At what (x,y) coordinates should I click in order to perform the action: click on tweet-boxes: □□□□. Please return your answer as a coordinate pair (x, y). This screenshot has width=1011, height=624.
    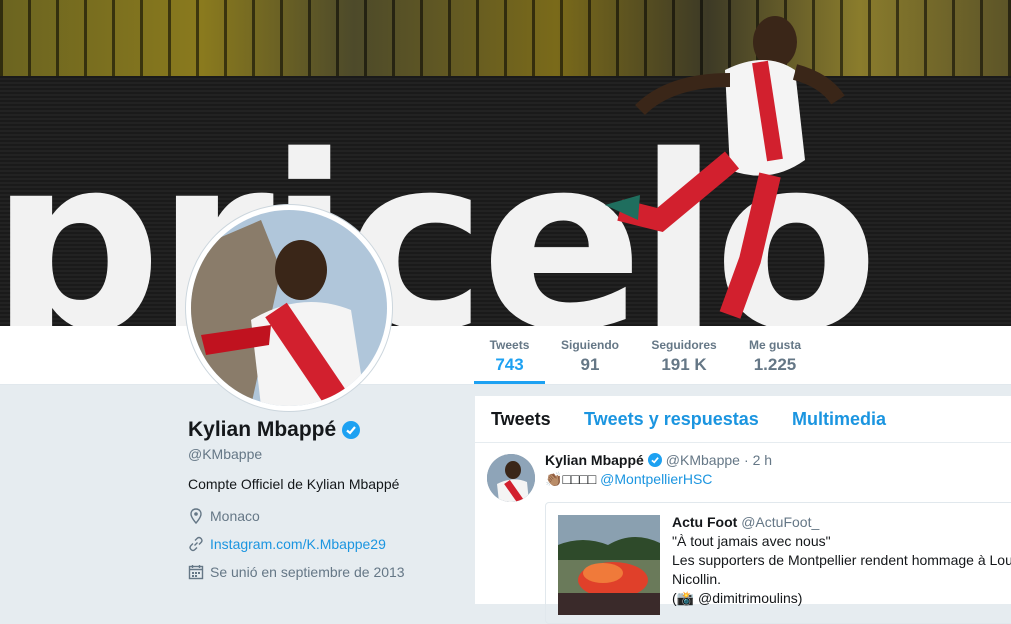
    Looking at the image, I should click on (579, 479).